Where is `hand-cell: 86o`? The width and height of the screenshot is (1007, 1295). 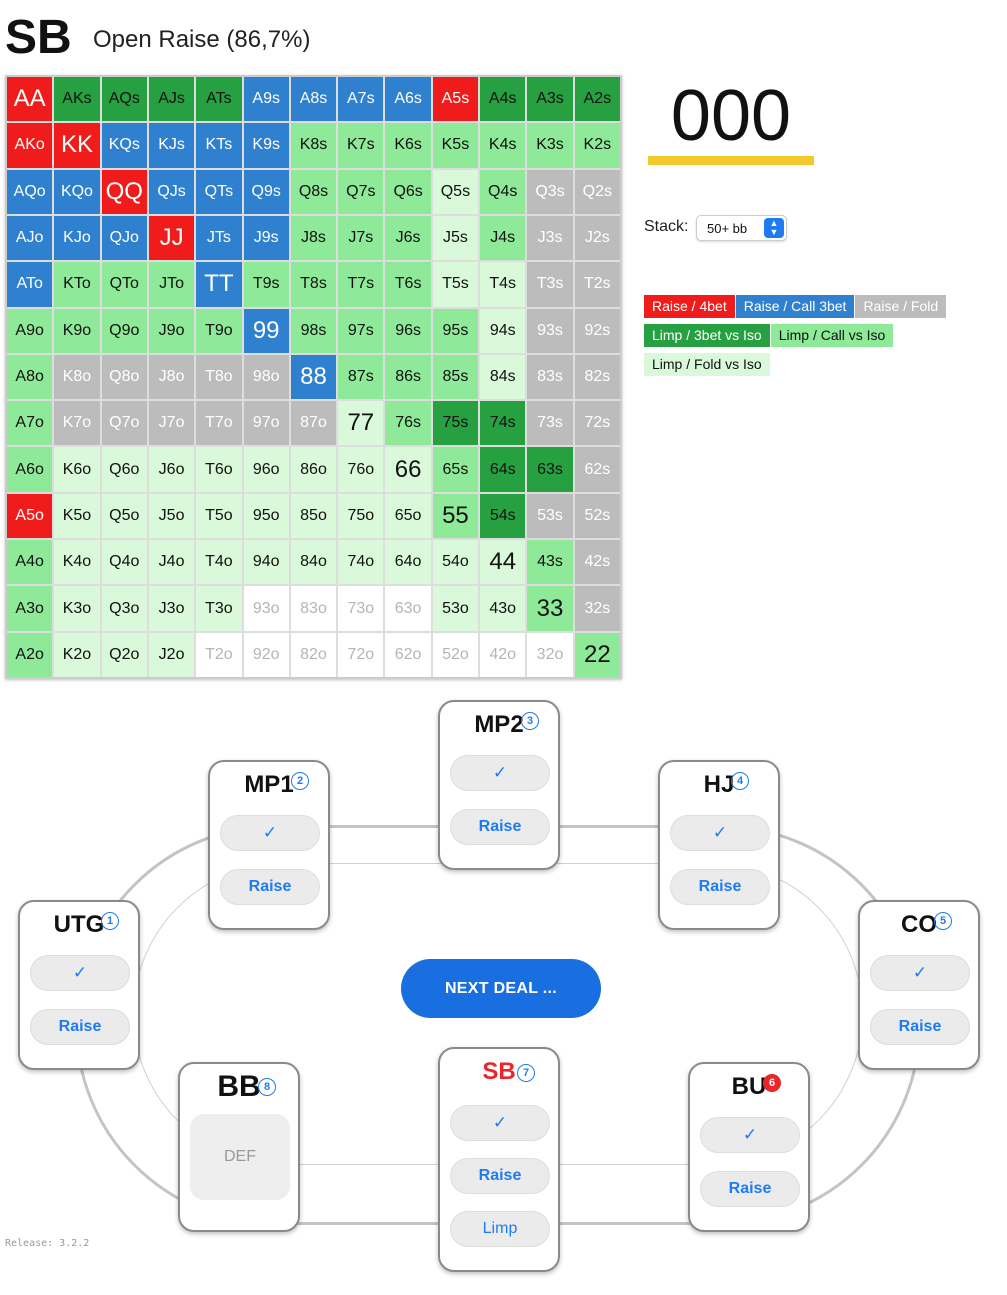
hand-cell: 86o is located at coordinates (313, 469).